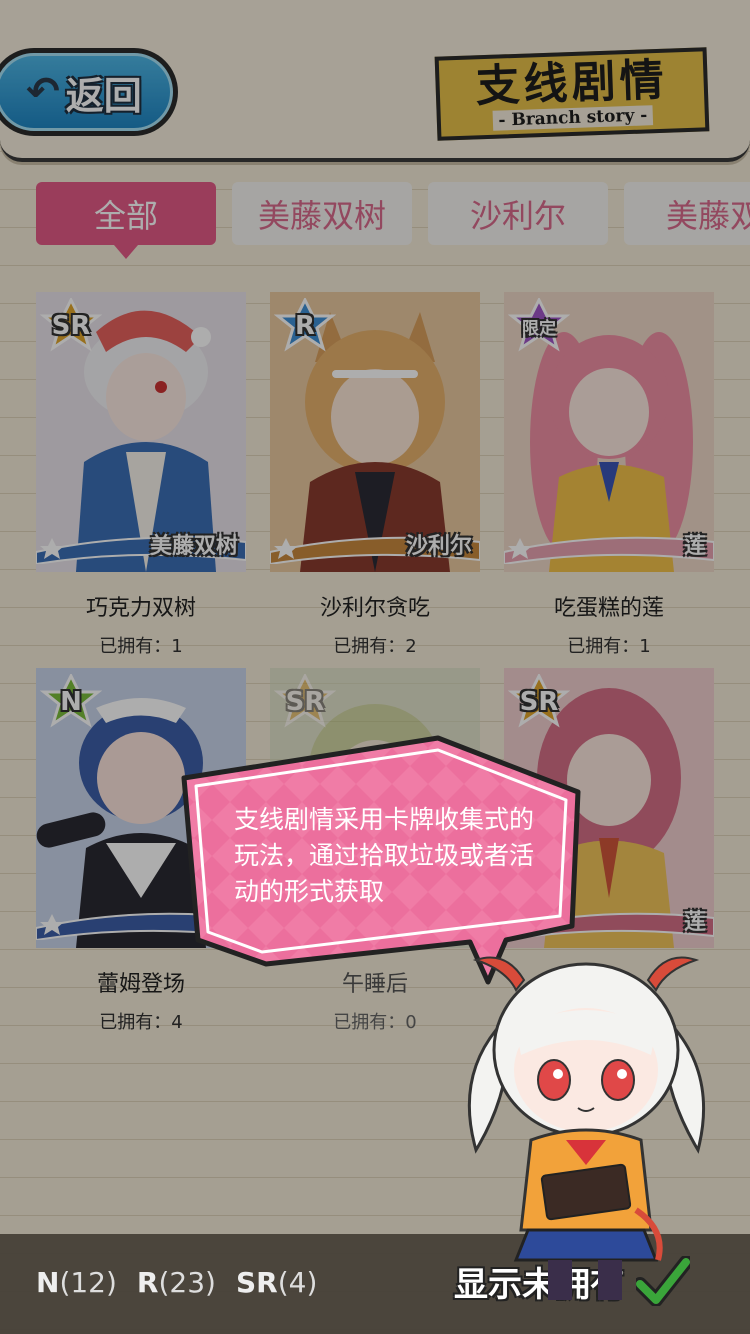  What do you see at coordinates (384, 855) in the screenshot?
I see `tutorial-message: 支线剧情采用卡牌收集式的玩法，通过拾取垃圾或者活动的形式获取` at bounding box center [384, 855].